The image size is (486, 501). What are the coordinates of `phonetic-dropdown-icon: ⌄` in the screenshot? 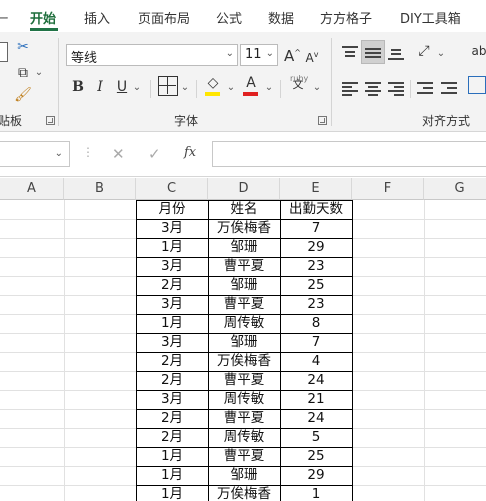 It's located at (317, 88).